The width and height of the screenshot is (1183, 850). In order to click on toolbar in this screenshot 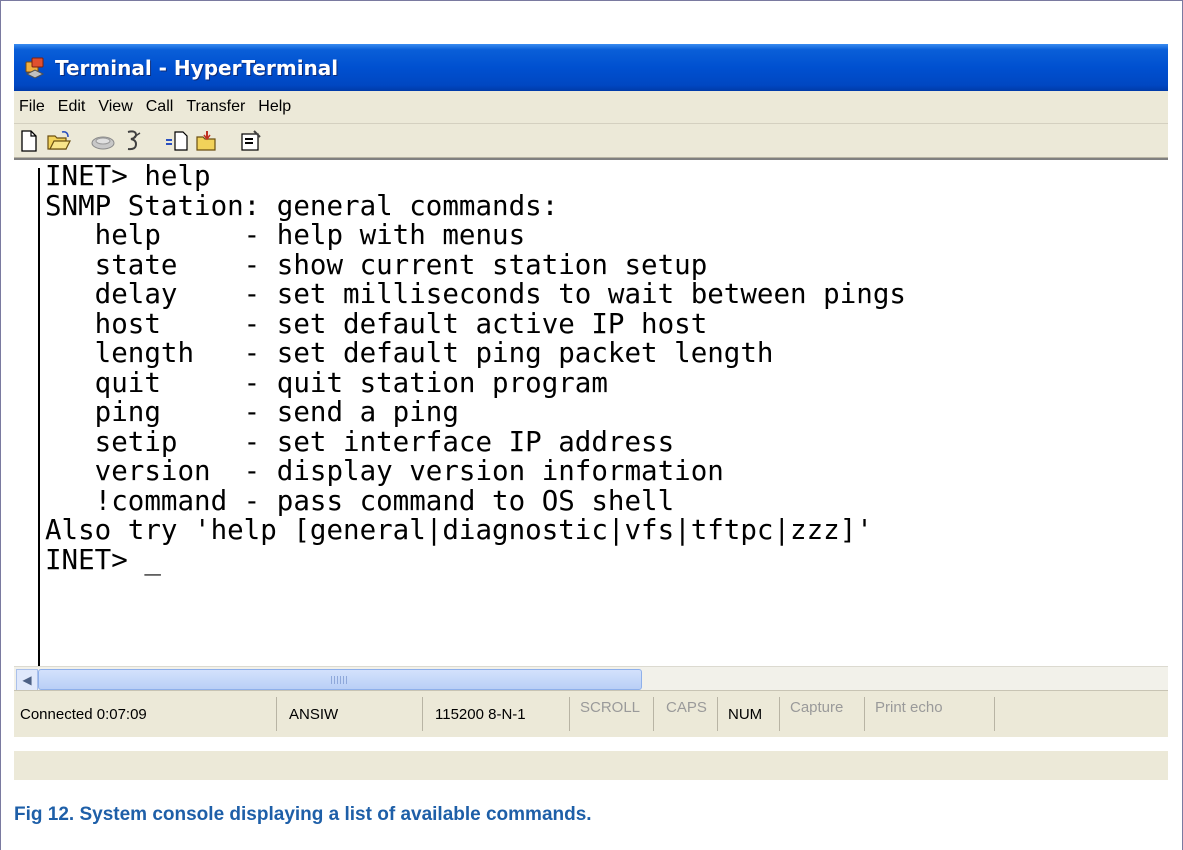, I will do `click(591, 141)`.